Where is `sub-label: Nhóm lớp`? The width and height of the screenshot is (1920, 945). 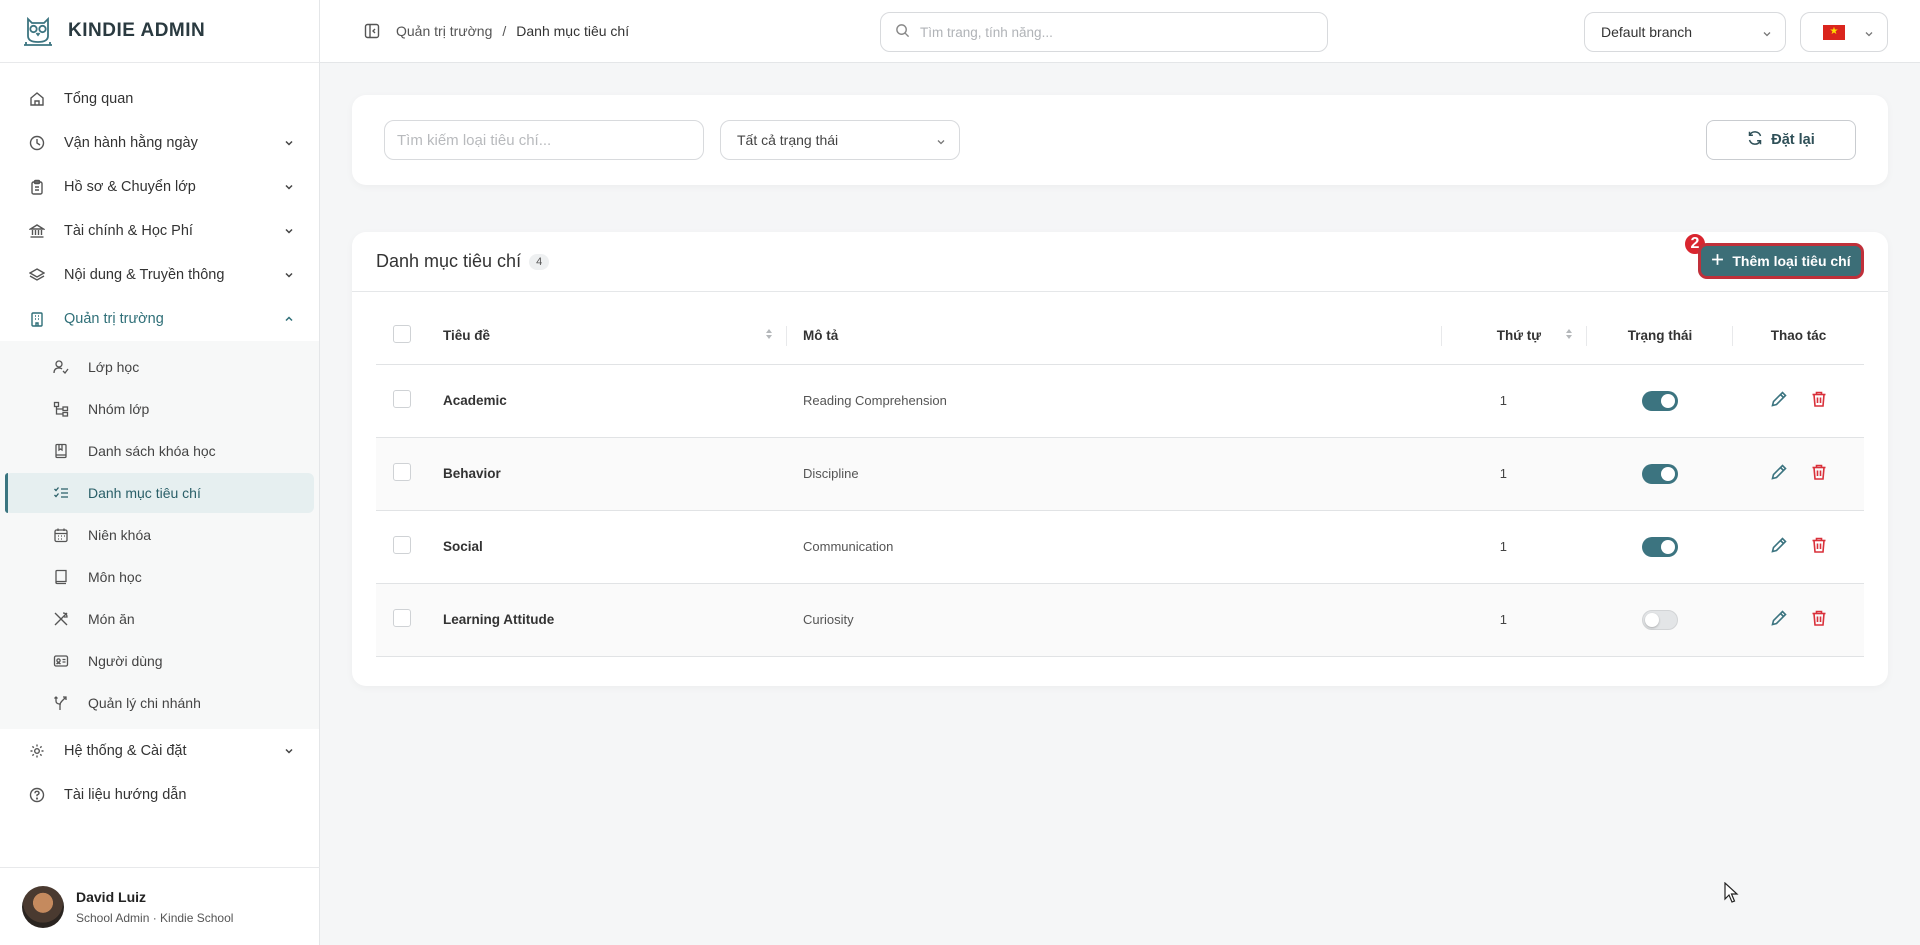 sub-label: Nhóm lớp is located at coordinates (119, 409).